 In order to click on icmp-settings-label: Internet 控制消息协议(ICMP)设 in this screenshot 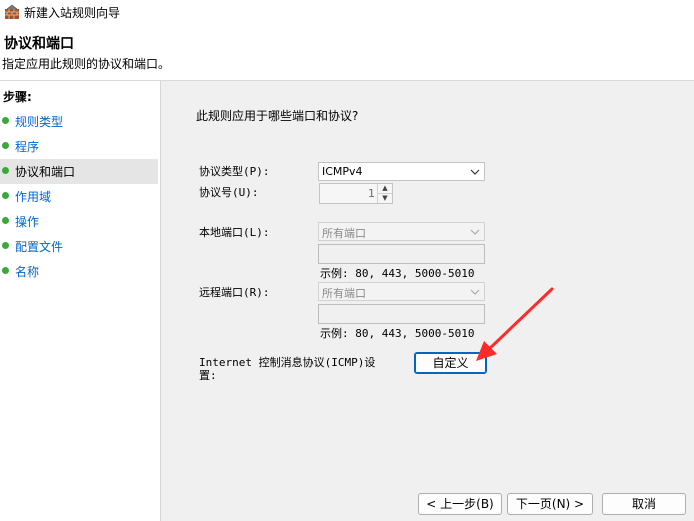, I will do `click(287, 362)`.